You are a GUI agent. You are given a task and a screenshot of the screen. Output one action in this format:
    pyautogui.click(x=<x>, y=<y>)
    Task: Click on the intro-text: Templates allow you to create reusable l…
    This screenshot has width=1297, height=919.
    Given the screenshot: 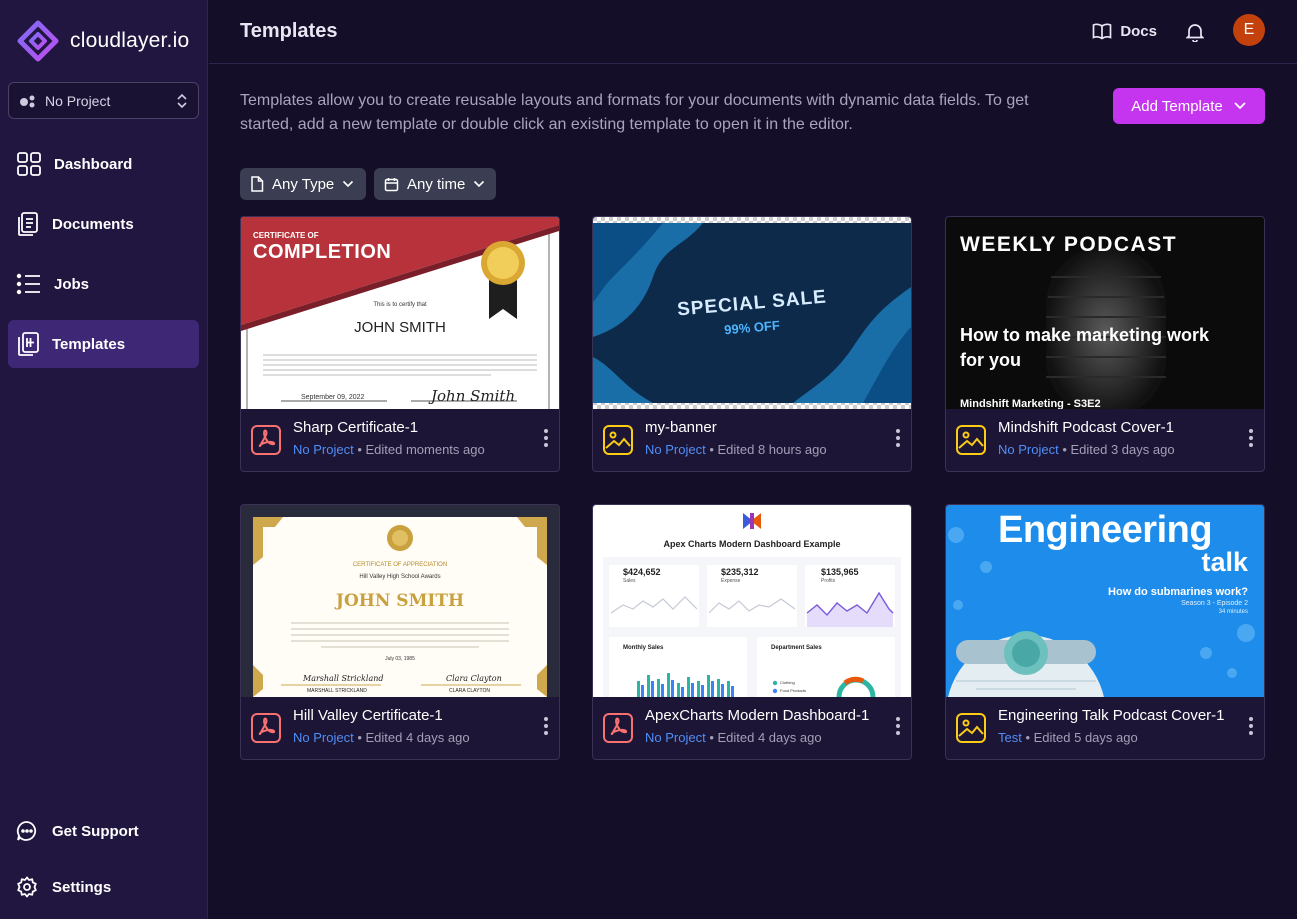 What is the action you would take?
    pyautogui.click(x=634, y=112)
    